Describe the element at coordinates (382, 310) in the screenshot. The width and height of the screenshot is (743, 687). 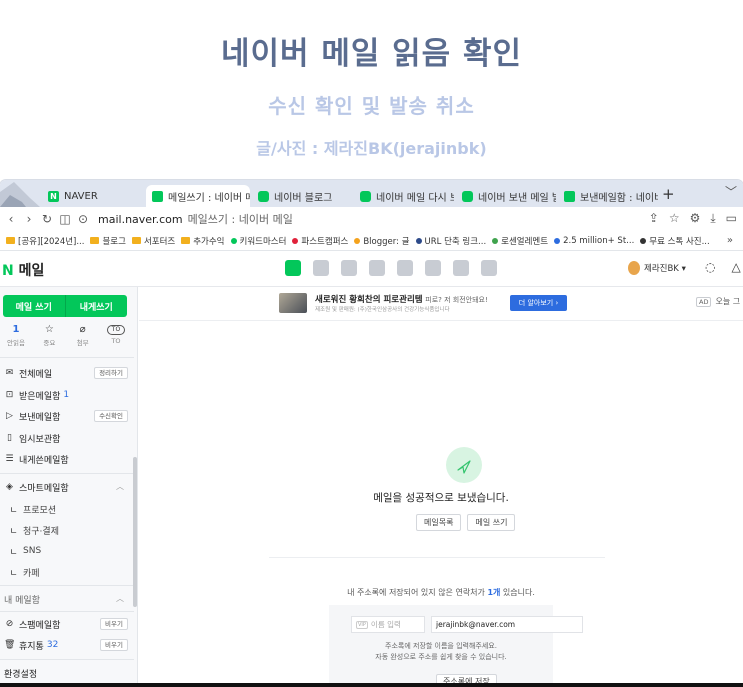
I see `ad-disclaimer: 제조원 및 판매원: (주)한국인삼공사의 건강기능식품입니다` at that location.